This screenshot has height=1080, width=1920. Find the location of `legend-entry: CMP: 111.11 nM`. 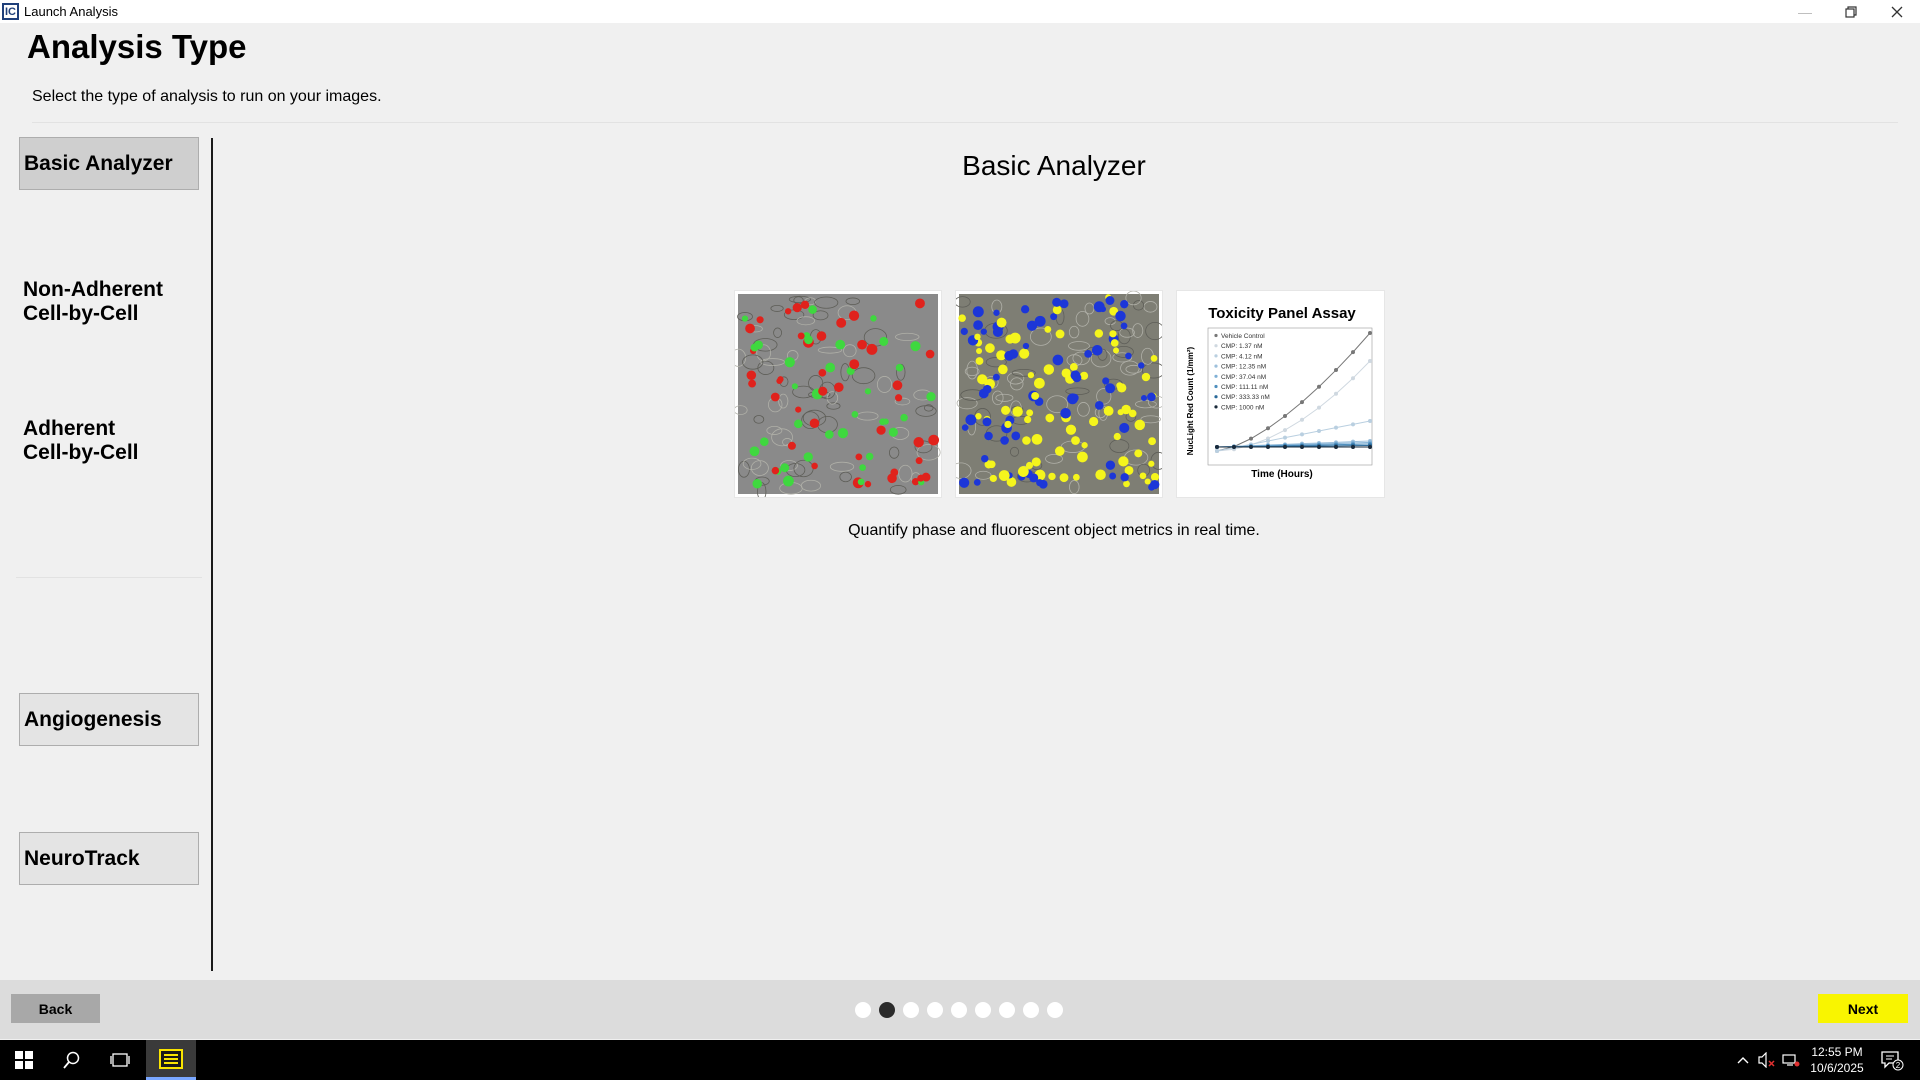

legend-entry: CMP: 111.11 nM is located at coordinates (1244, 387).